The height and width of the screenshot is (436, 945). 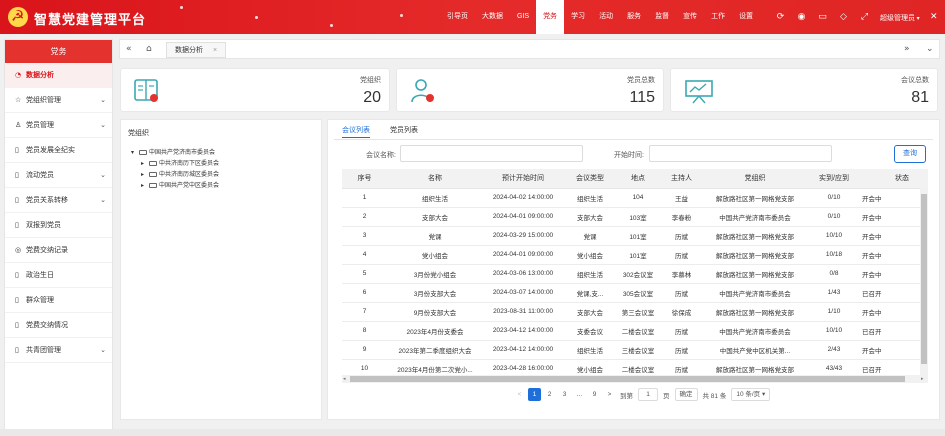 What do you see at coordinates (751, 394) in the screenshot?
I see `page-size-select: 10 条/页 ▾` at bounding box center [751, 394].